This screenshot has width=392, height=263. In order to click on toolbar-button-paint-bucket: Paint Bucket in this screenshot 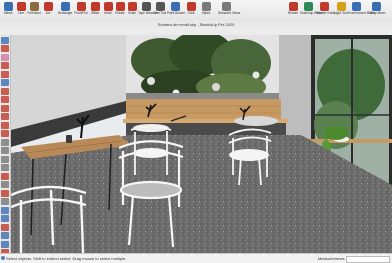, I will do `click(176, 11)`.